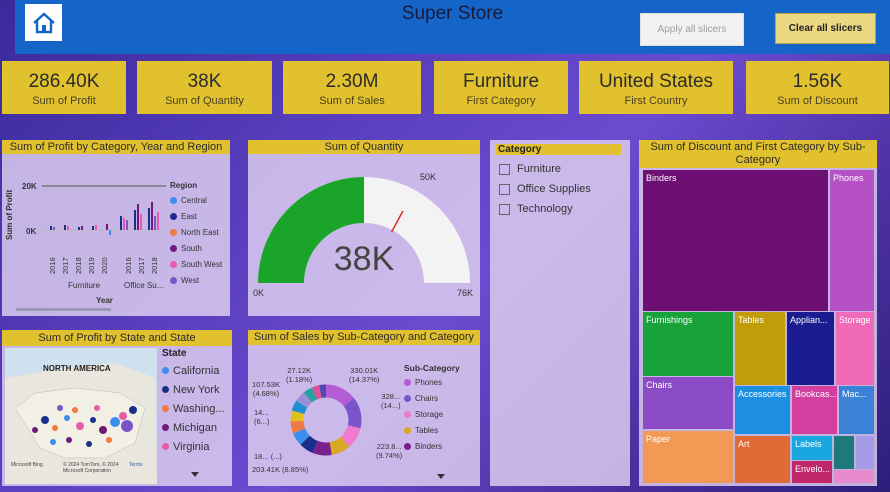 The image size is (890, 492). I want to click on legend-item: Virginia, so click(193, 446).